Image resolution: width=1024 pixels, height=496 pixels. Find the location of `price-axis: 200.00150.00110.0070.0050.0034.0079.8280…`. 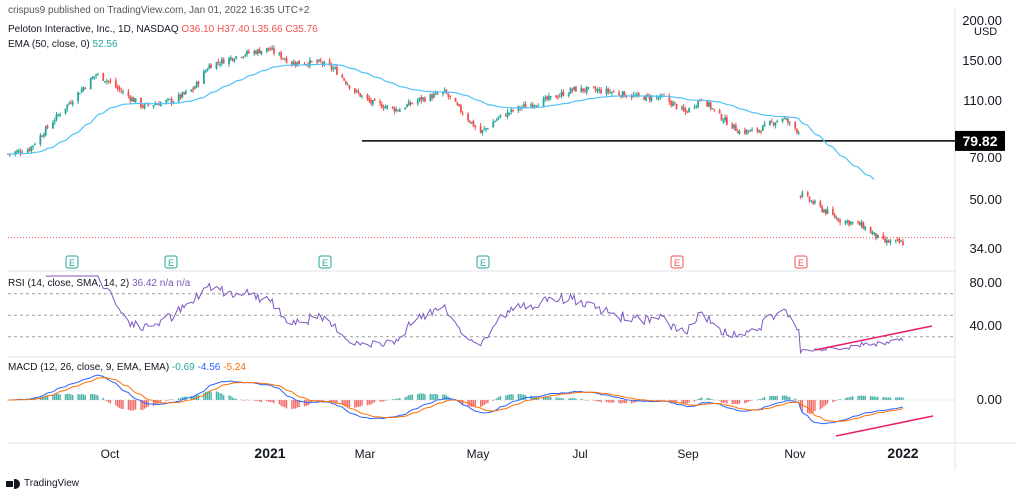

price-axis: 200.00150.00110.0070.0050.0034.0079.8280… is located at coordinates (980, 210).